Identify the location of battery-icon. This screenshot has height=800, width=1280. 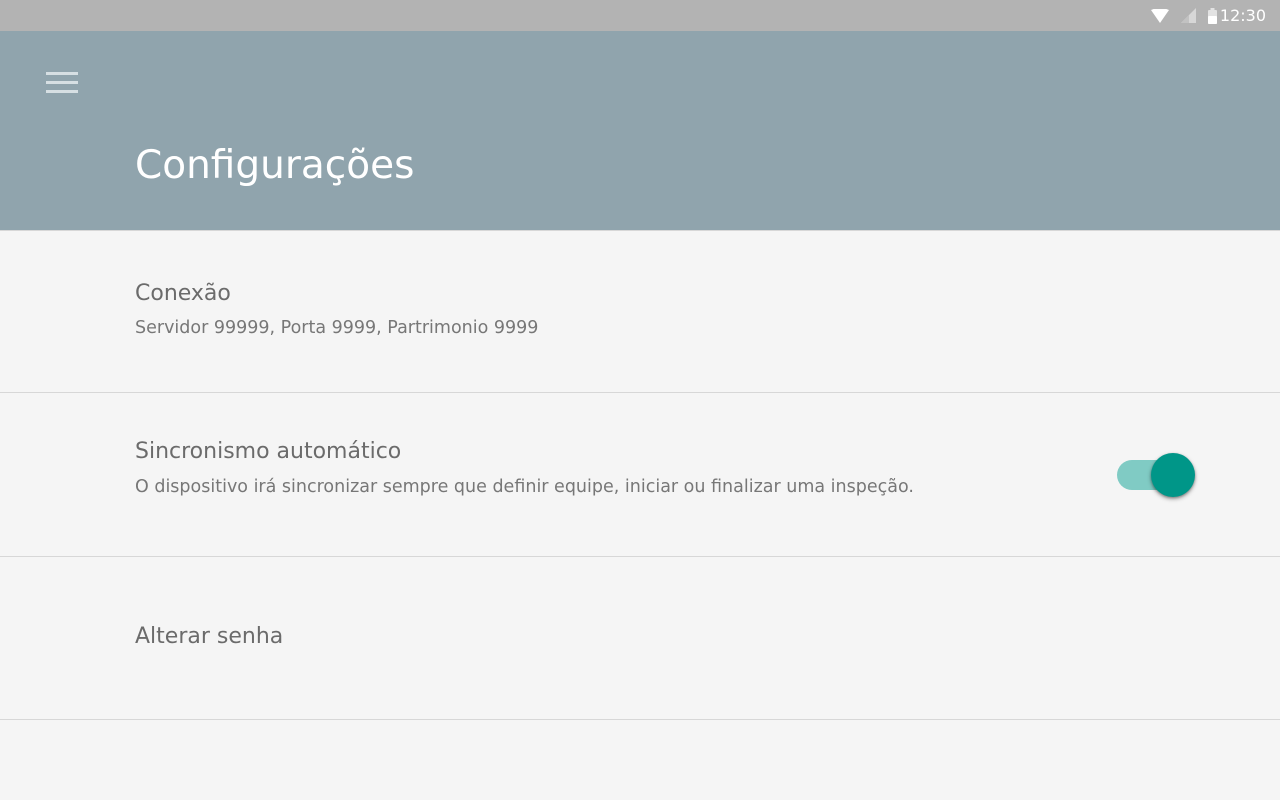
(1212, 15).